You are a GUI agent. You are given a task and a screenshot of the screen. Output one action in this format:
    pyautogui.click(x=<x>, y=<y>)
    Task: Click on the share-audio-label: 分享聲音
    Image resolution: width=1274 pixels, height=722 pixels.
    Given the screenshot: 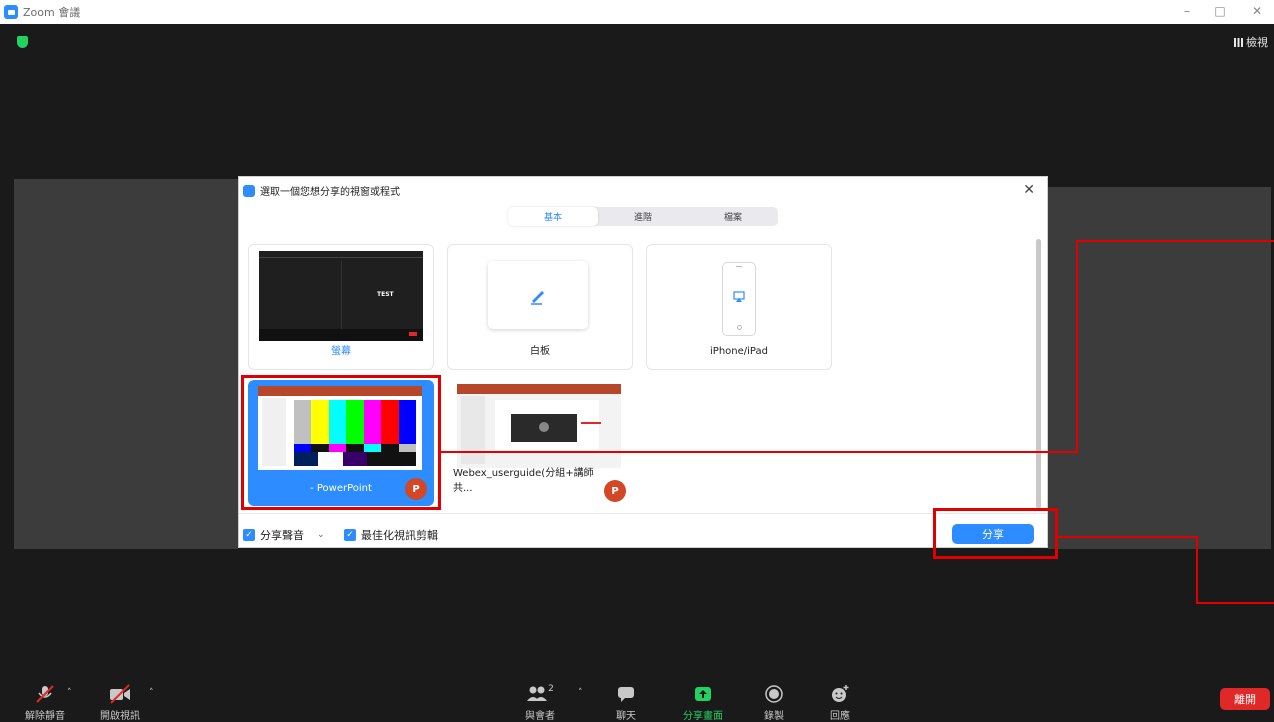 What is the action you would take?
    pyautogui.click(x=282, y=535)
    